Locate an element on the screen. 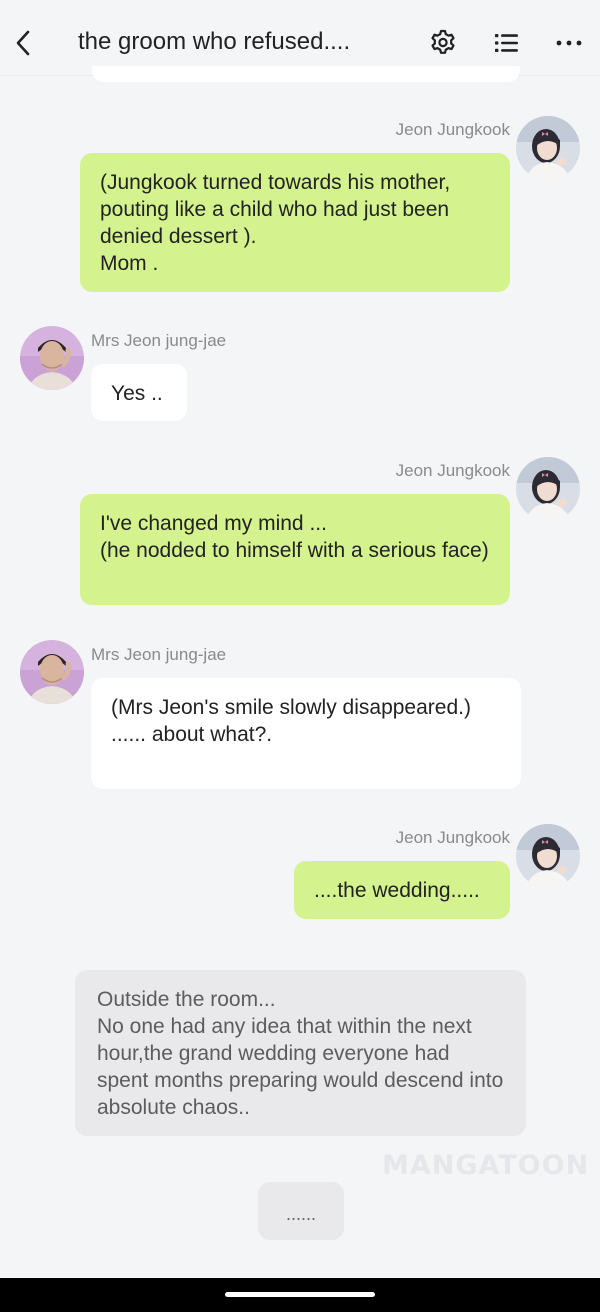 The height and width of the screenshot is (1312, 600). more-icon is located at coordinates (569, 43).